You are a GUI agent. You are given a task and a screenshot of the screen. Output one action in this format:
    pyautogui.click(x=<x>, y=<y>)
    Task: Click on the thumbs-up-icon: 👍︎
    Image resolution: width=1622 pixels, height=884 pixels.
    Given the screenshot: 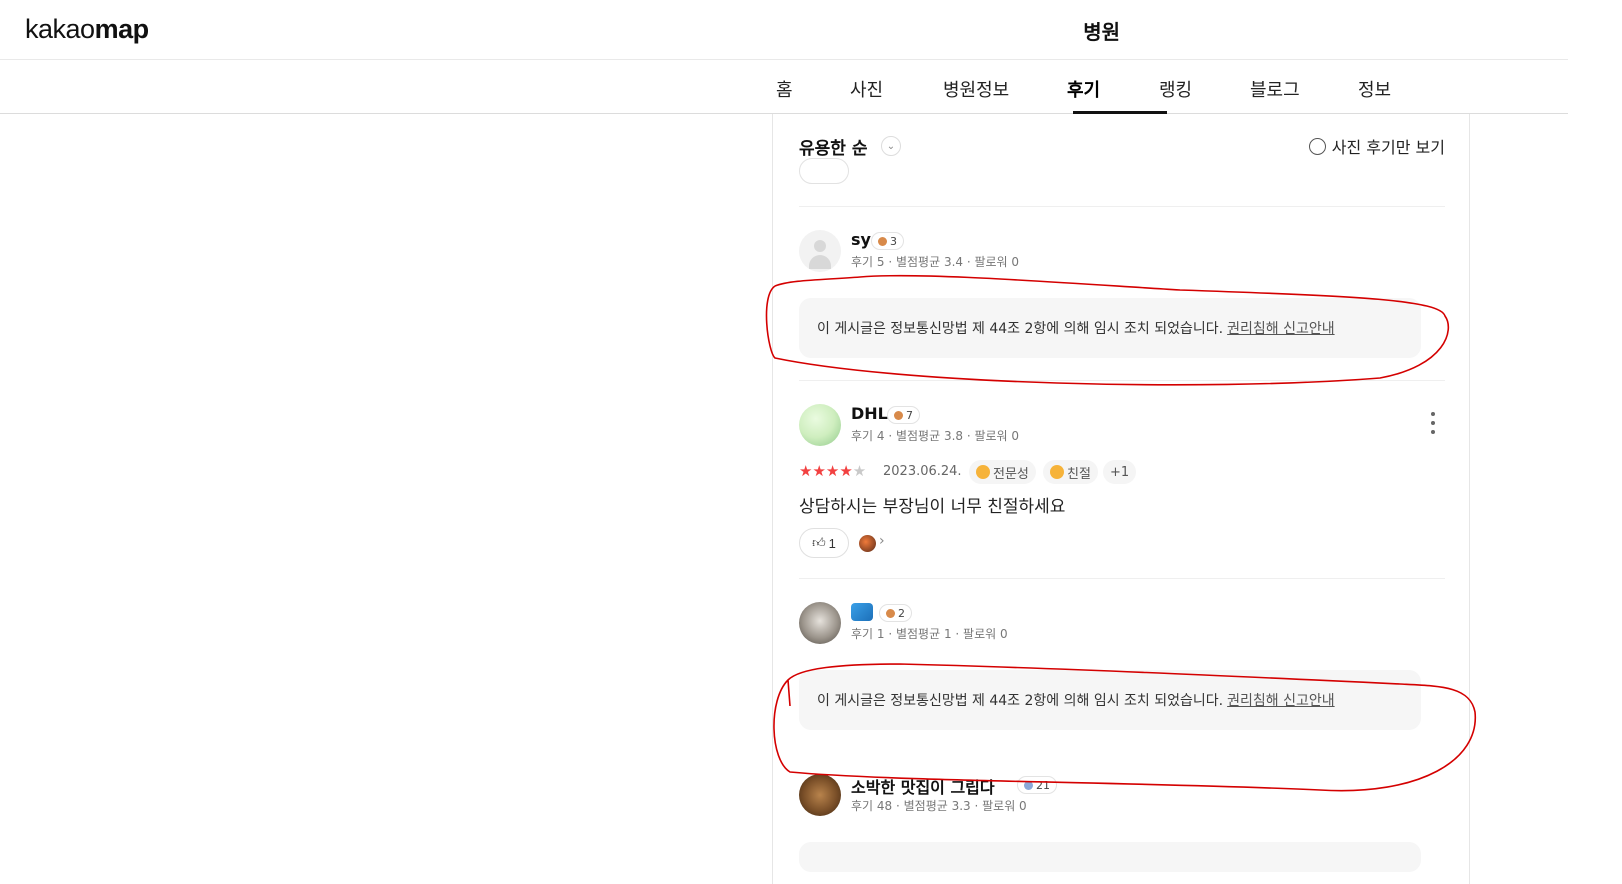 What is the action you would take?
    pyautogui.click(x=819, y=542)
    